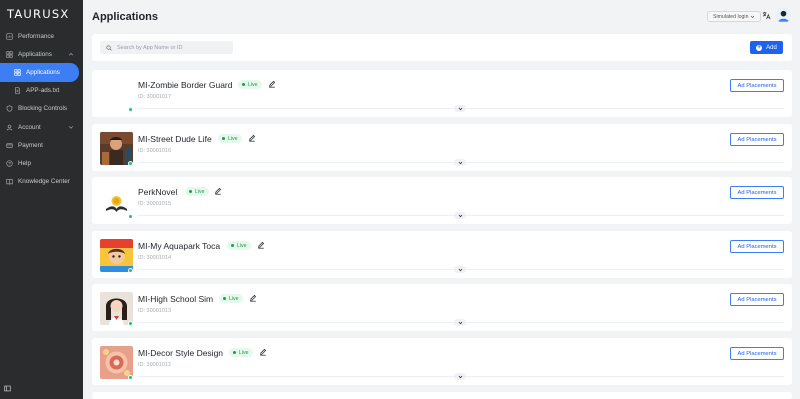 The image size is (800, 399). I want to click on block-icon, so click(9, 109).